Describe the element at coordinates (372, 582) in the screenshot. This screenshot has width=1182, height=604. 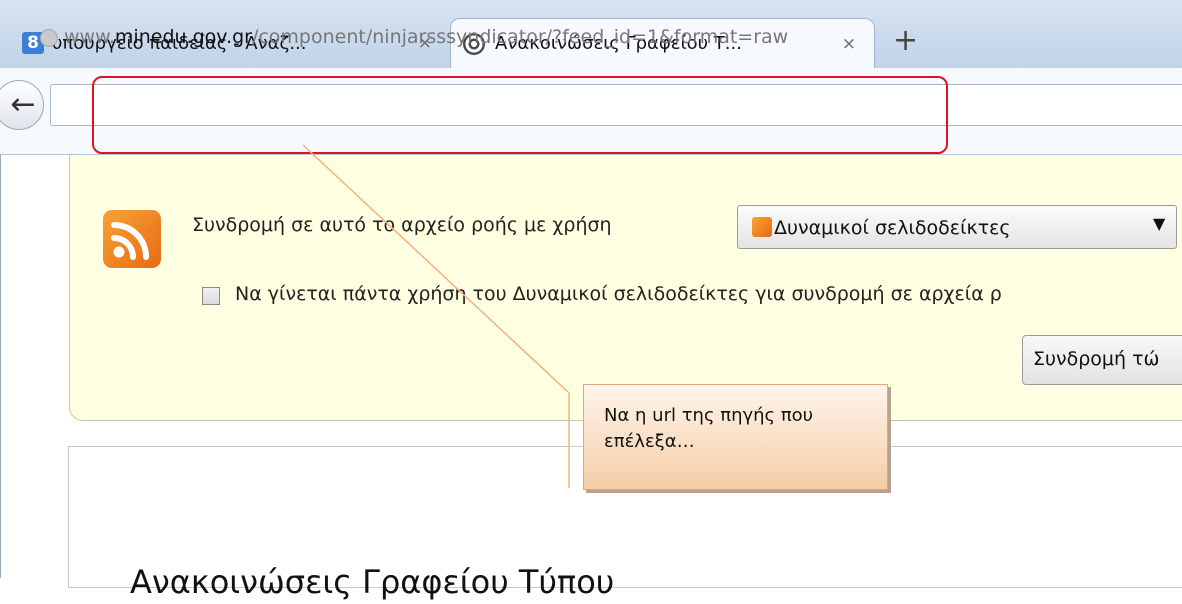
I see `page-title: Ανακοινώσεις Γραφείου Τύπου` at that location.